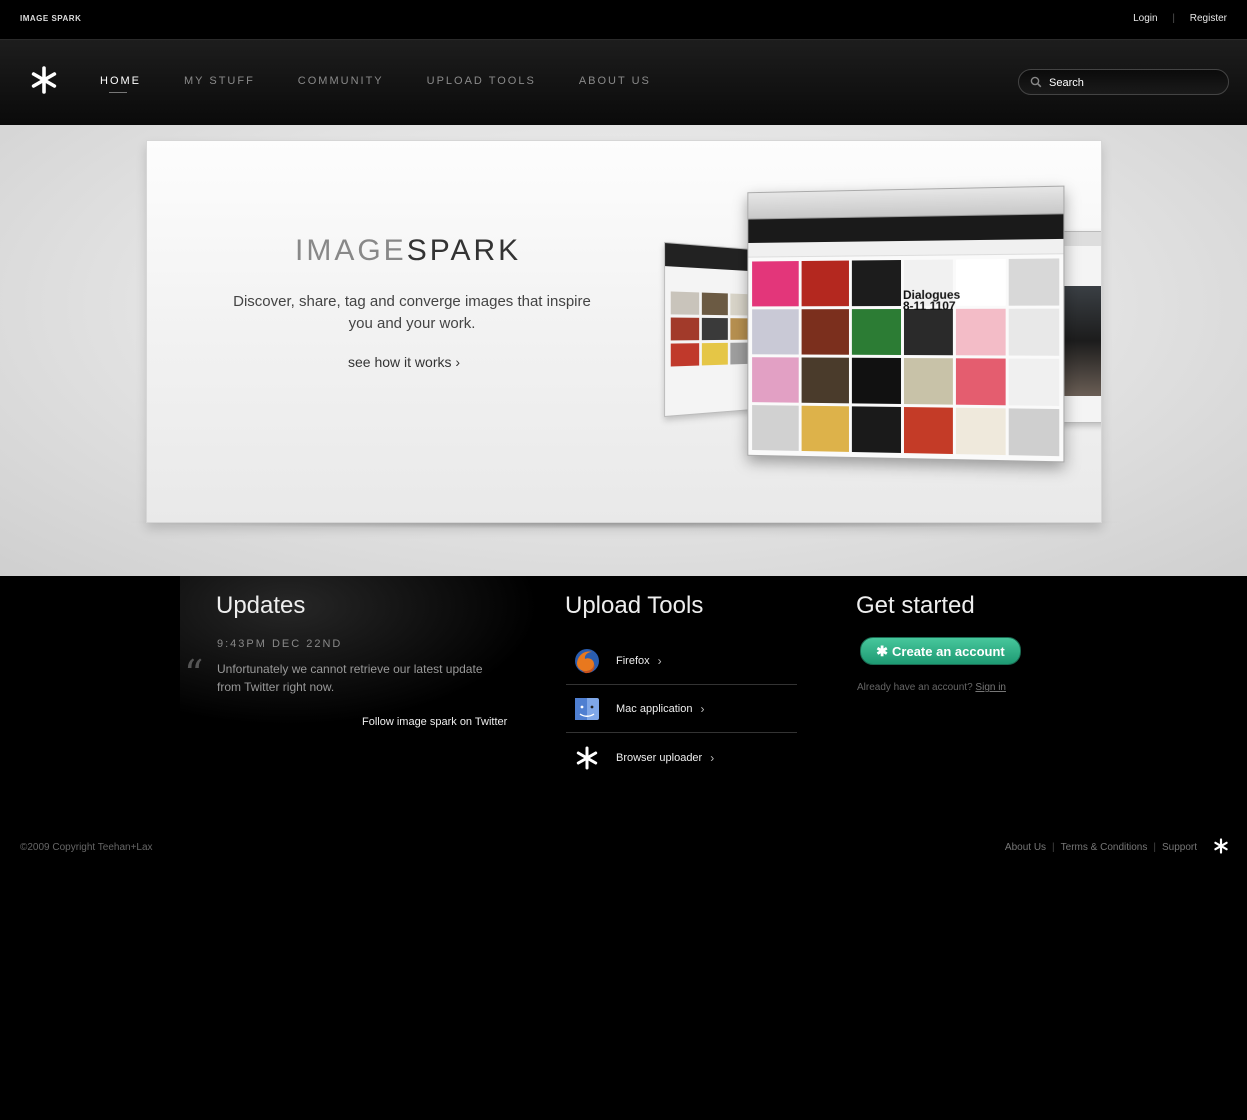 Image resolution: width=1247 pixels, height=1120 pixels. Describe the element at coordinates (634, 605) in the screenshot. I see `upload-tools-title: Upload Tools` at that location.